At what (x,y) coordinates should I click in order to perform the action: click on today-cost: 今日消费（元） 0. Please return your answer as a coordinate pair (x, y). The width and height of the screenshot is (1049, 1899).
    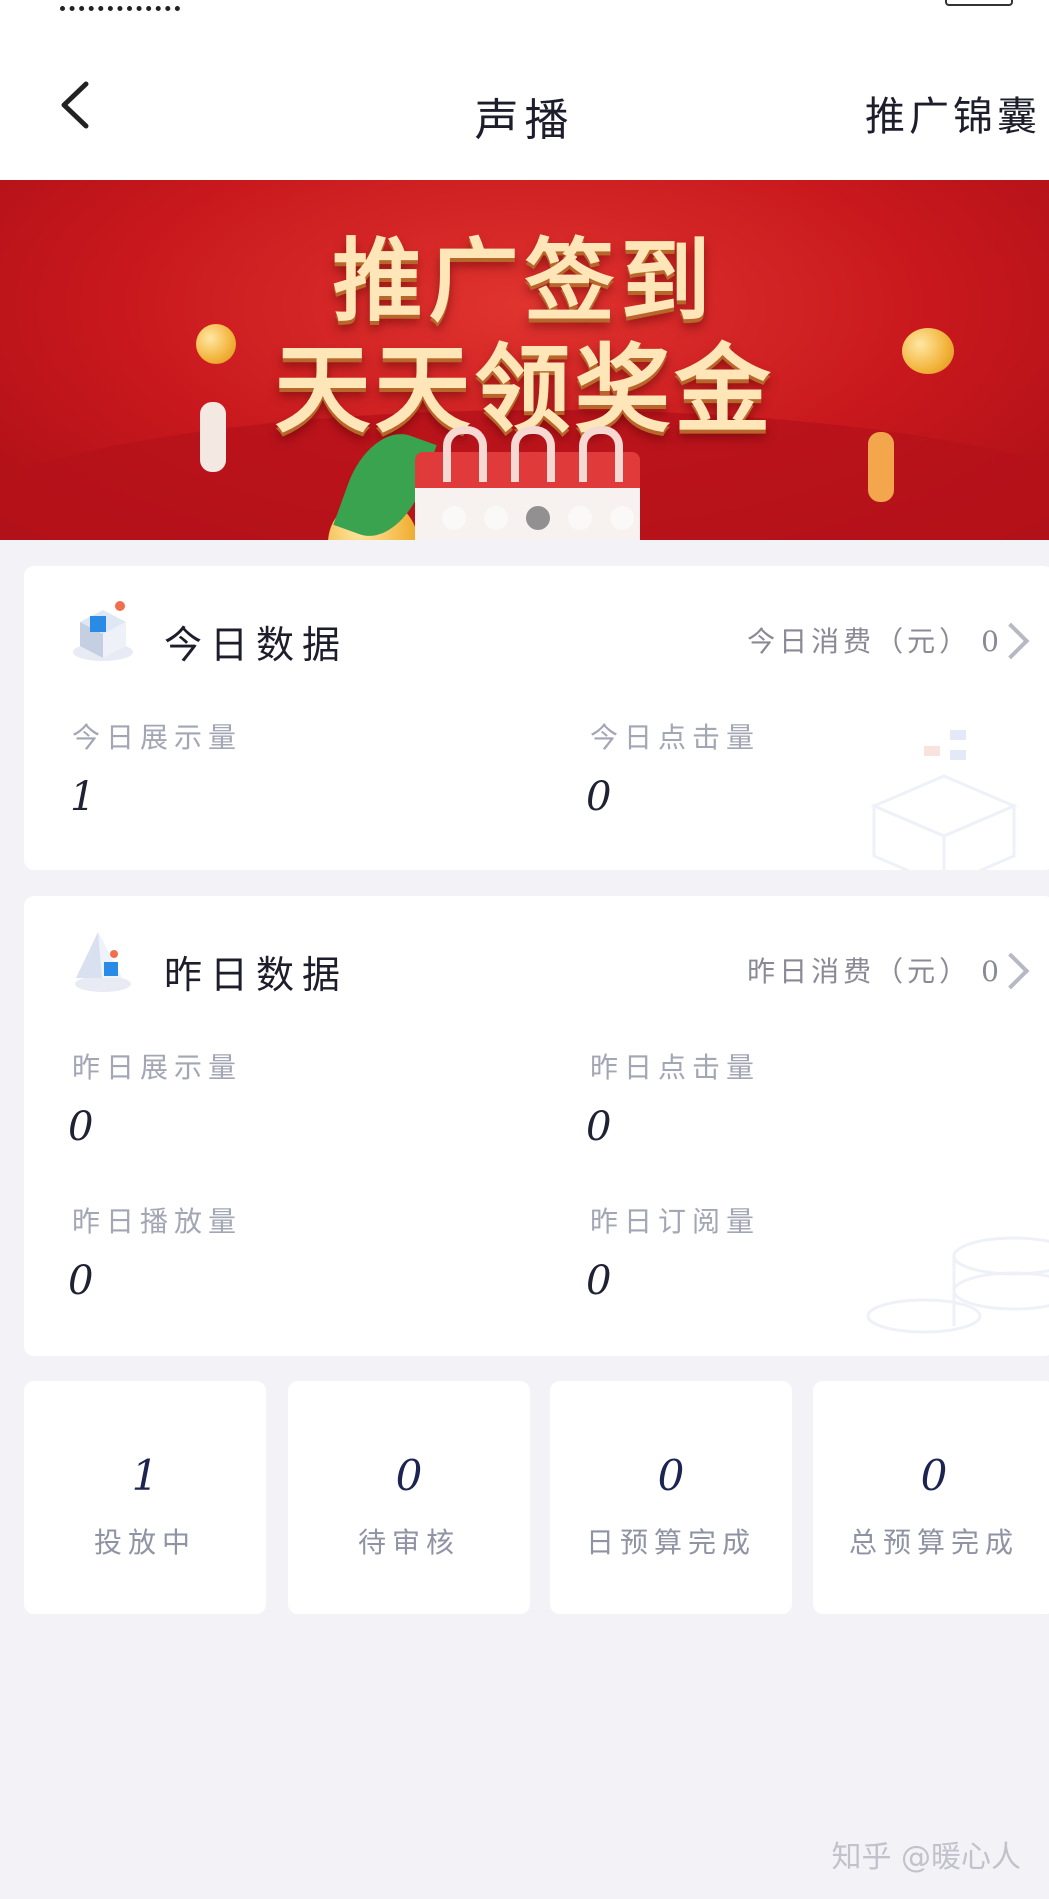
    Looking at the image, I should click on (873, 640).